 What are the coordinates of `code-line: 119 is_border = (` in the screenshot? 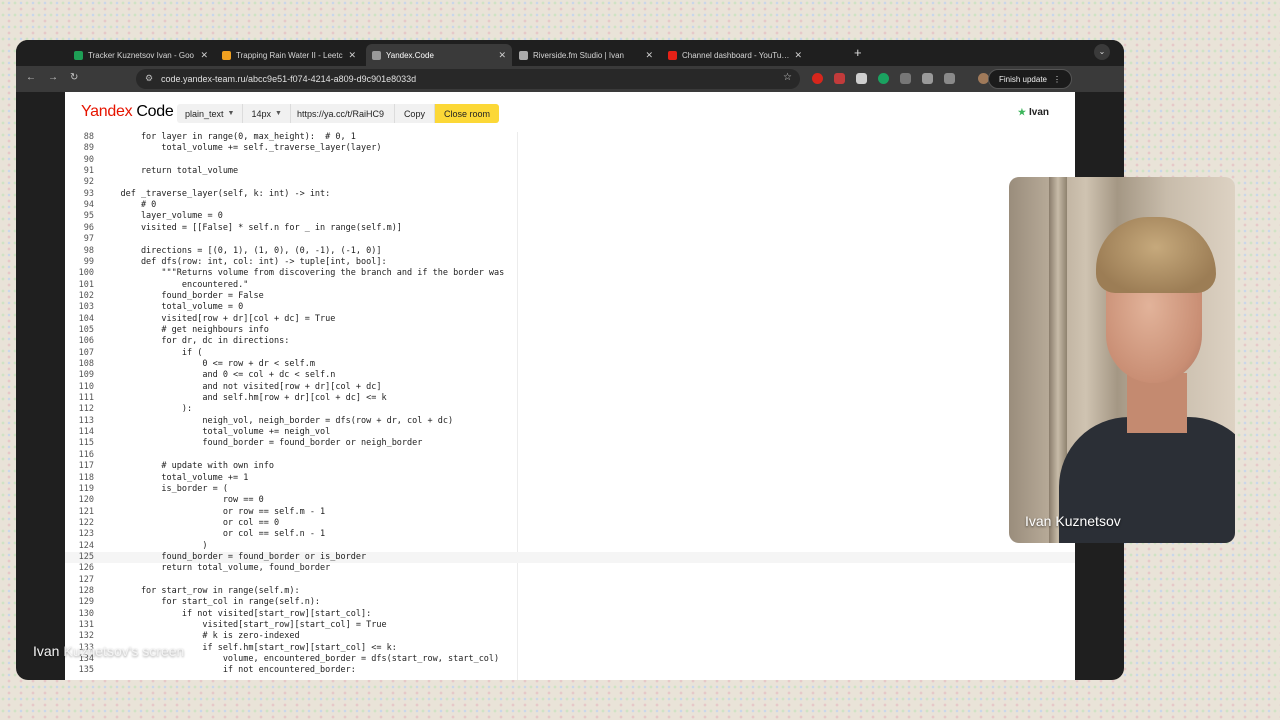 It's located at (570, 489).